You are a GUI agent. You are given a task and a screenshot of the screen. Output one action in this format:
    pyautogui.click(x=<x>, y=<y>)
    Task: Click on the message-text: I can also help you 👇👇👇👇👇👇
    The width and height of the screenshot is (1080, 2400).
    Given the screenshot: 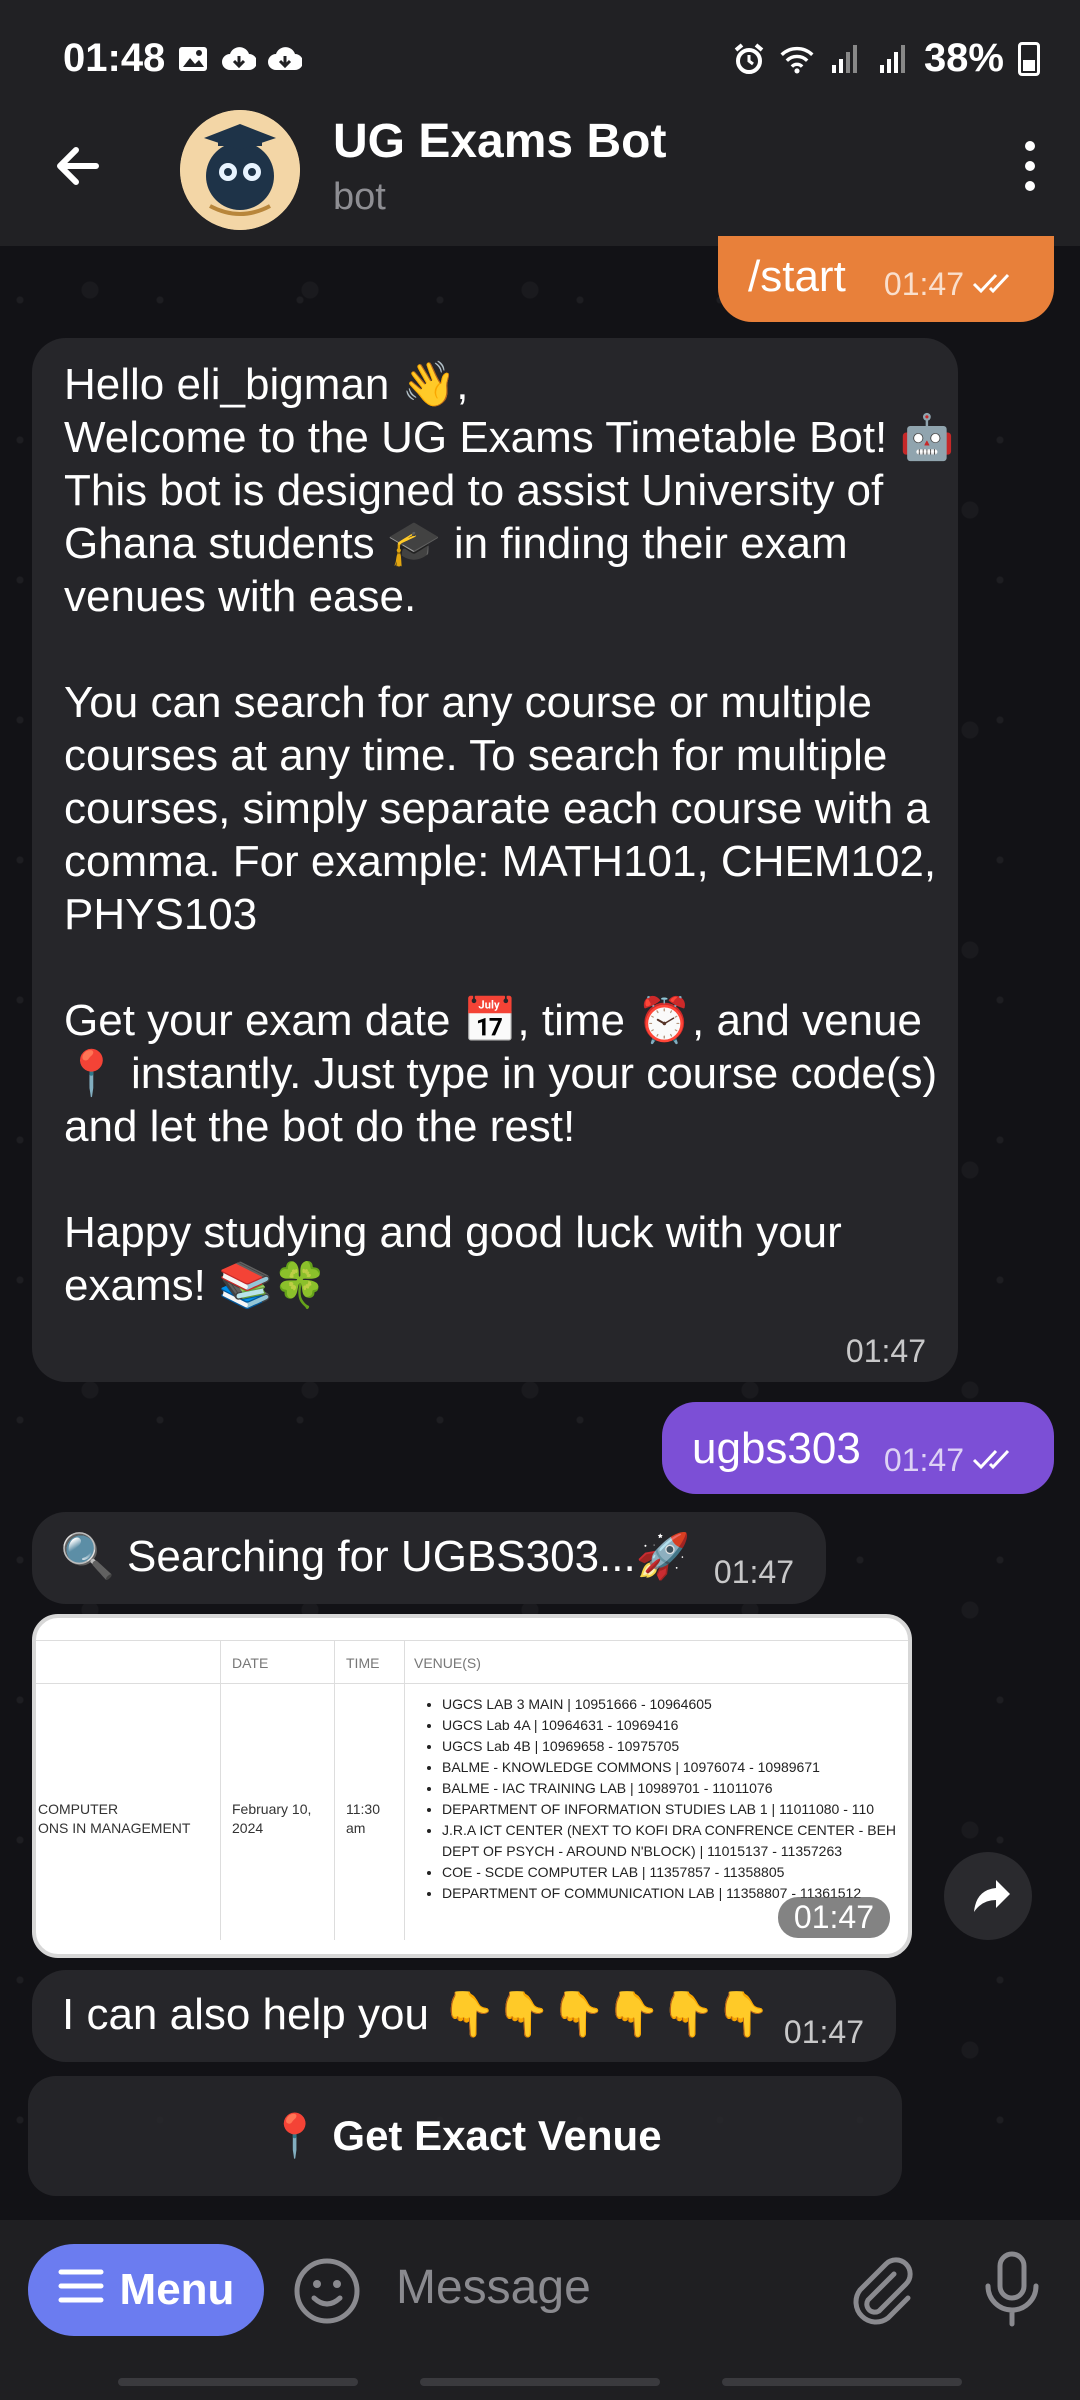 What is the action you would take?
    pyautogui.click(x=416, y=2014)
    